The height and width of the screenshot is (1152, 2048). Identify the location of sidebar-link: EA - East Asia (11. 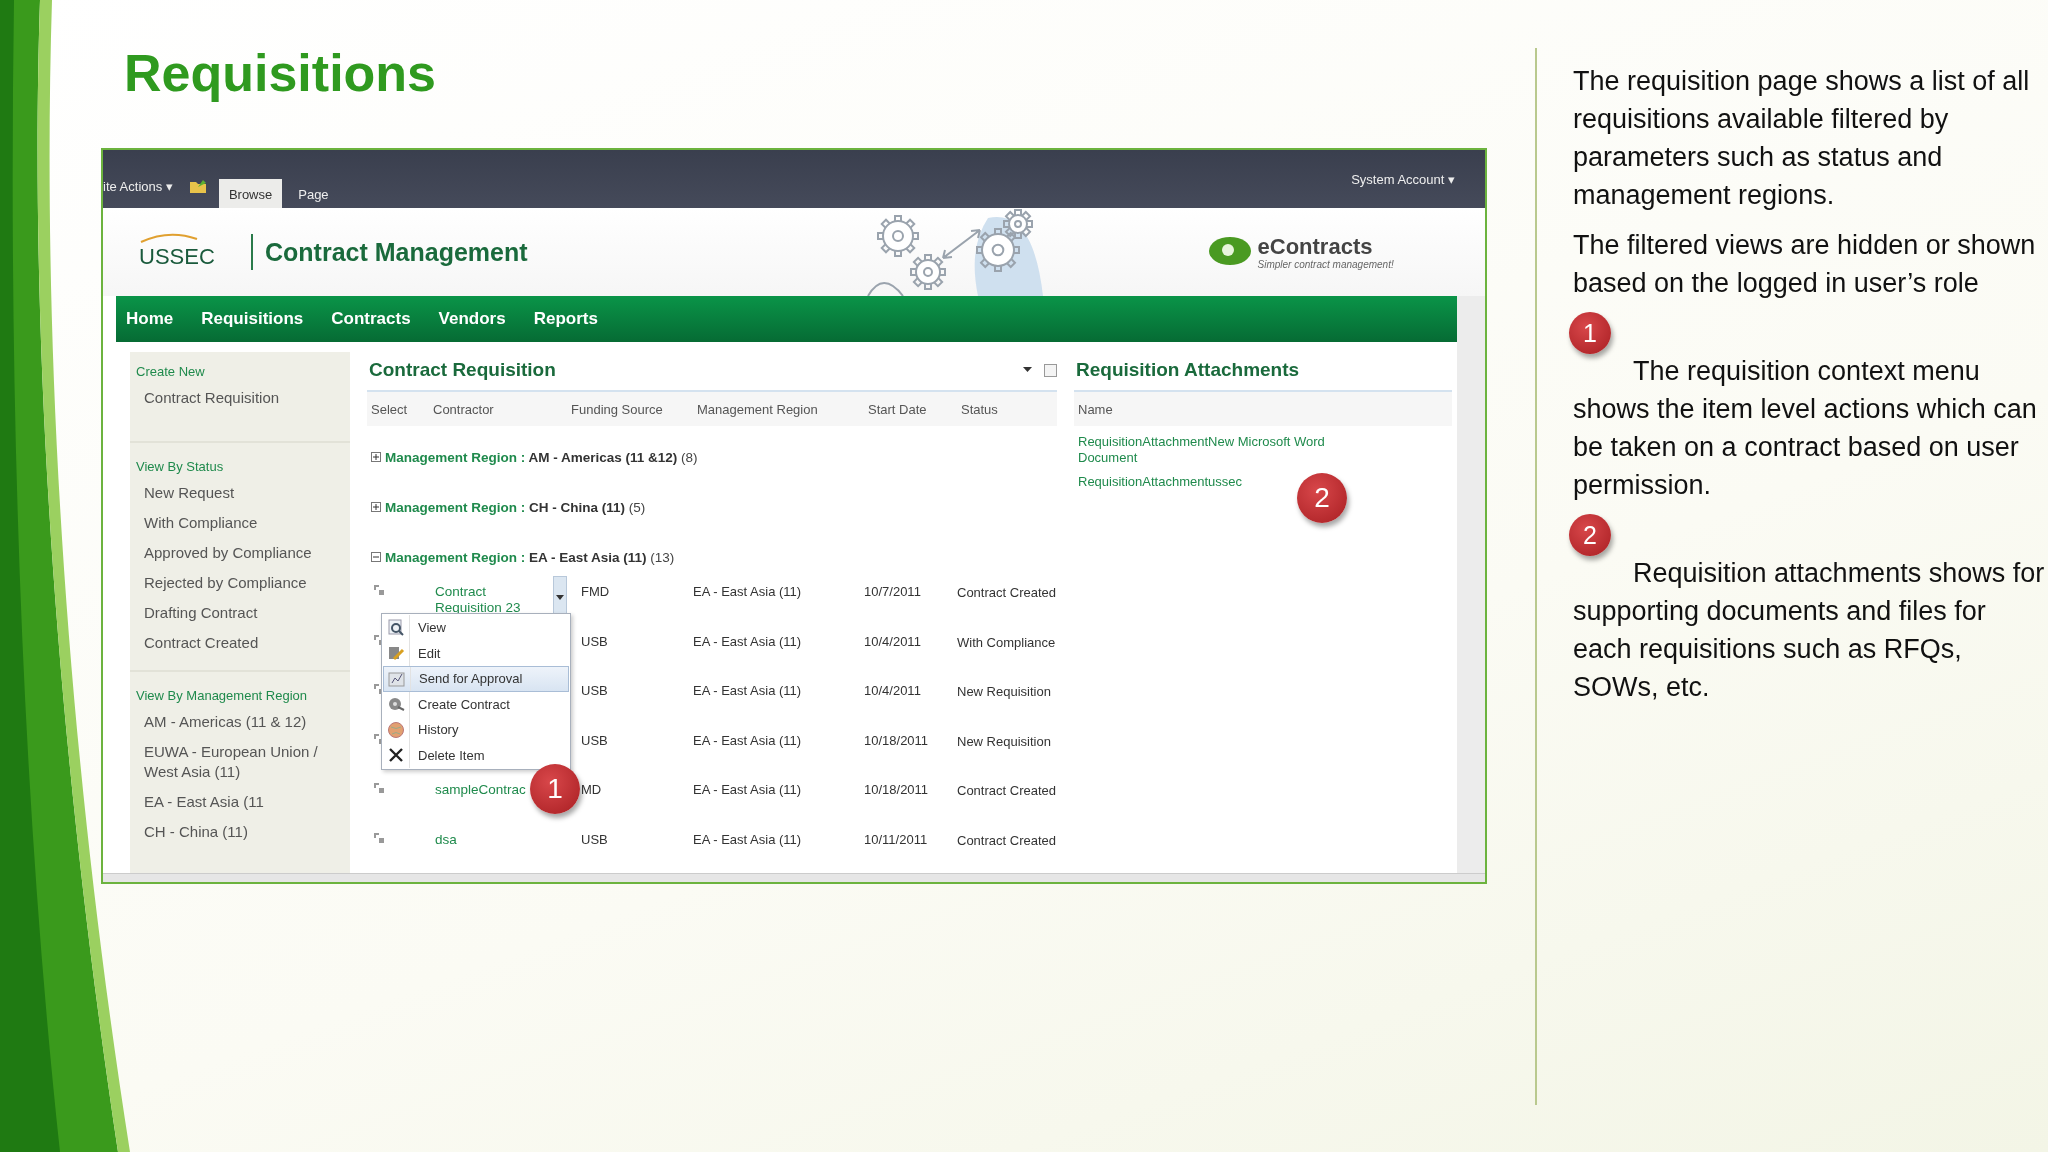
(240, 802).